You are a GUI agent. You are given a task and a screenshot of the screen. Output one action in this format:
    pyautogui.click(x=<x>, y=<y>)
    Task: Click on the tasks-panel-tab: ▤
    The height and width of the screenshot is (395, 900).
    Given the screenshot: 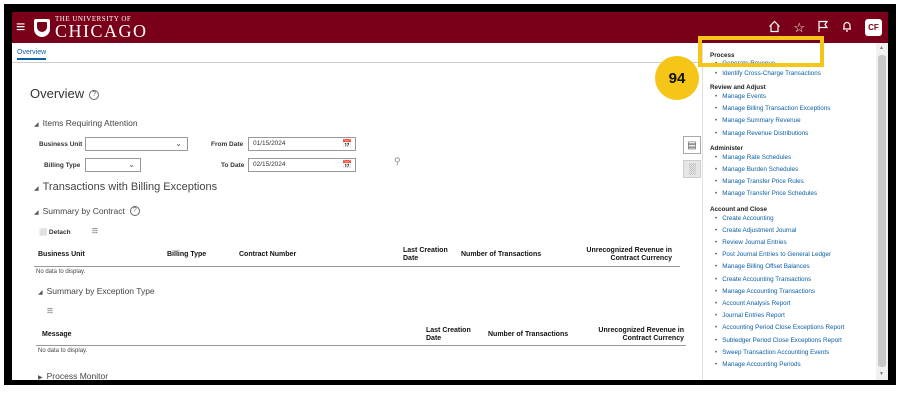 What is the action you would take?
    pyautogui.click(x=692, y=145)
    